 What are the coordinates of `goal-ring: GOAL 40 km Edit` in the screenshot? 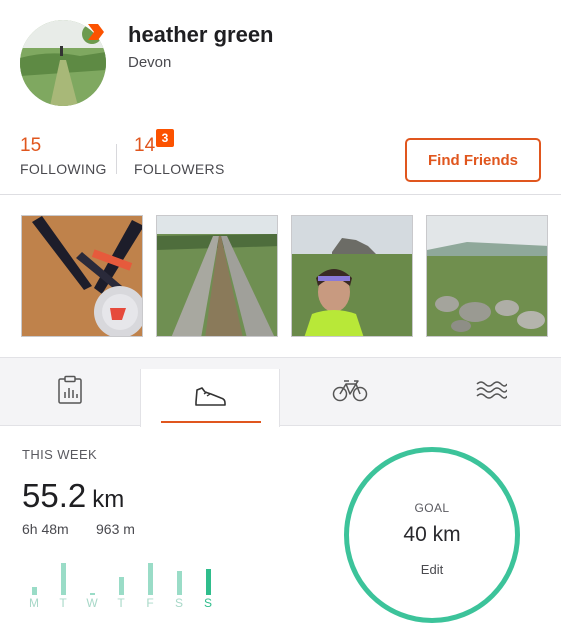 It's located at (432, 535).